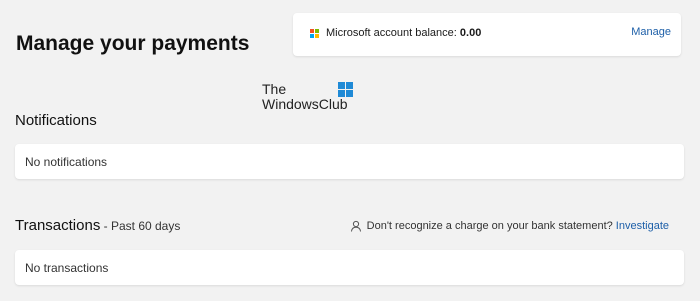  Describe the element at coordinates (393, 33) in the screenshot. I see `balance-label-text: Microsoft account balance:` at that location.